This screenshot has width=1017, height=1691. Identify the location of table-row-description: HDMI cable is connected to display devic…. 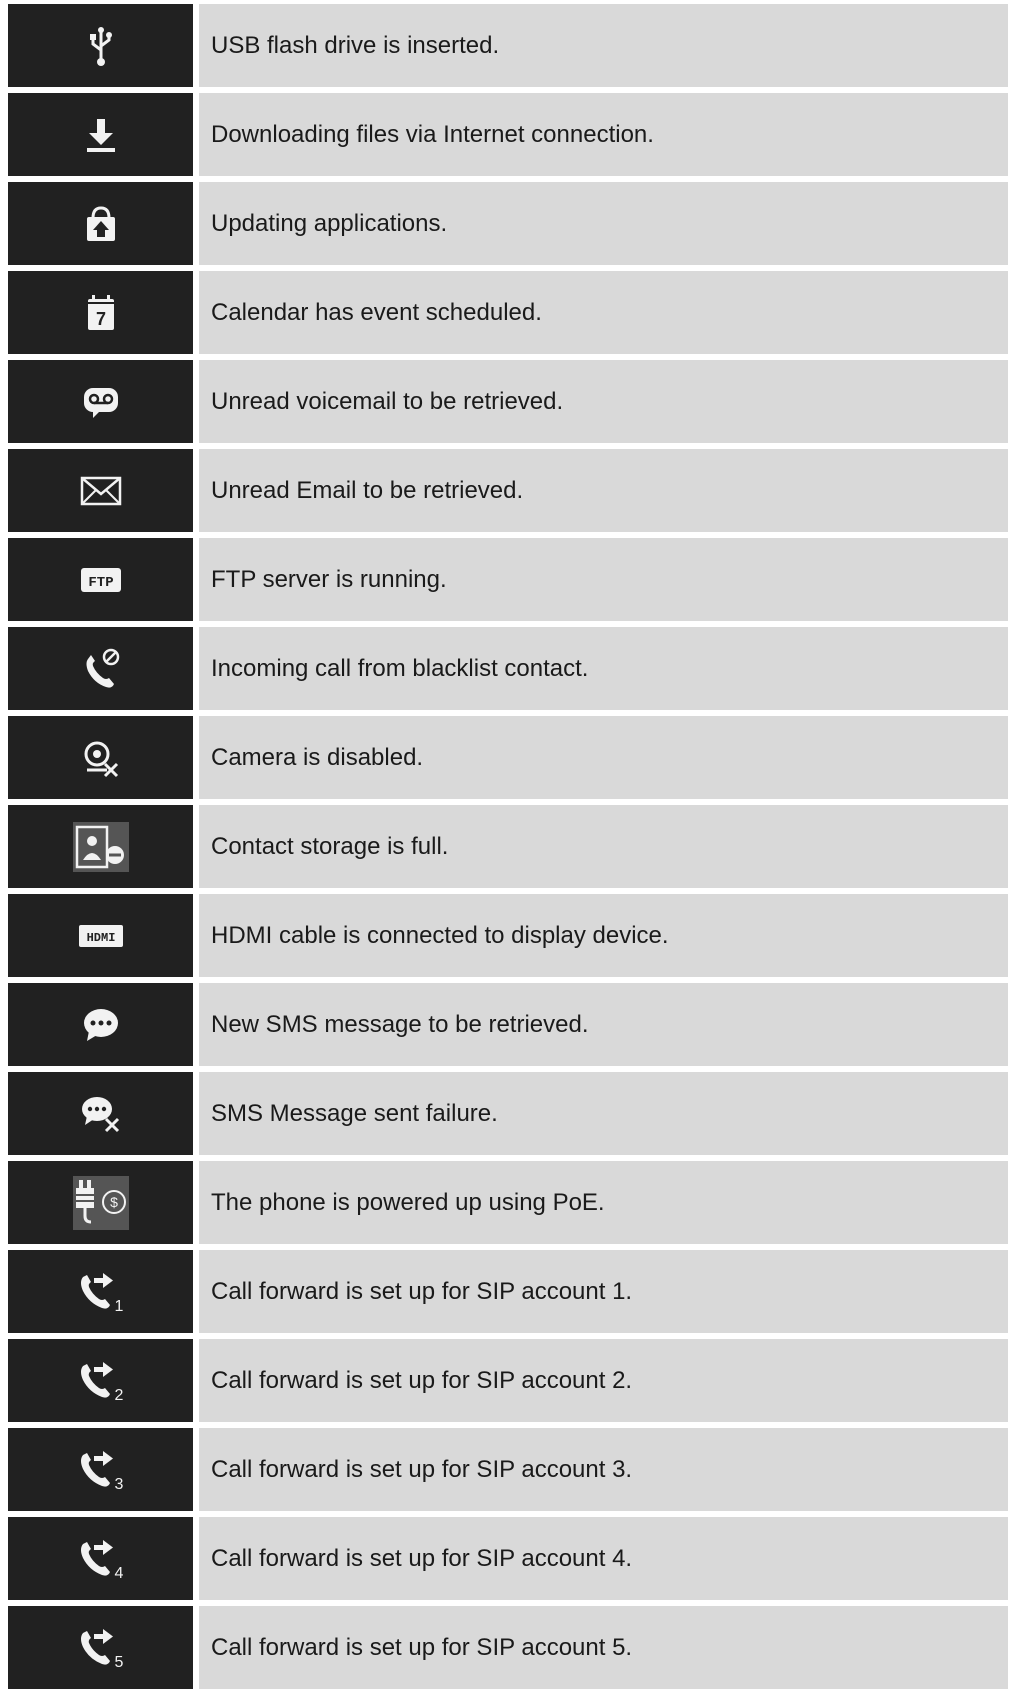
(603, 935).